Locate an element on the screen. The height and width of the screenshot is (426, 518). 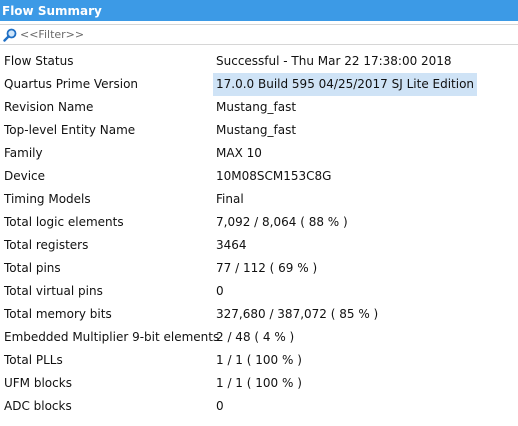
row-value: Successful - Thu Mar 22 17:38:00 2018 is located at coordinates (334, 61).